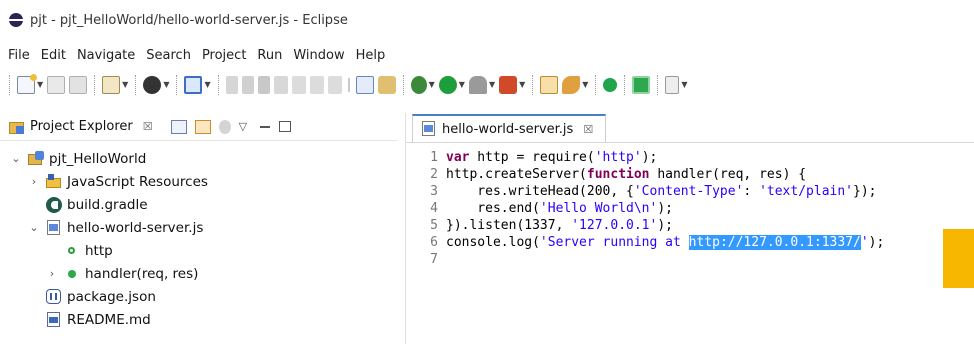 The height and width of the screenshot is (344, 974). What do you see at coordinates (508, 84) in the screenshot?
I see `new-java-project-icon` at bounding box center [508, 84].